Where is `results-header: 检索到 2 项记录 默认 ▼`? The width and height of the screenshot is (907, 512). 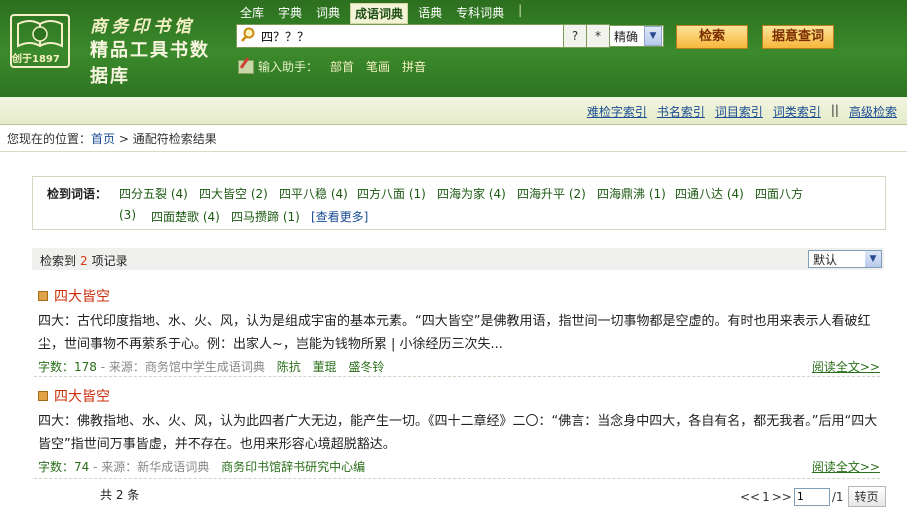 results-header: 检索到 2 项记录 默认 ▼ is located at coordinates (458, 259).